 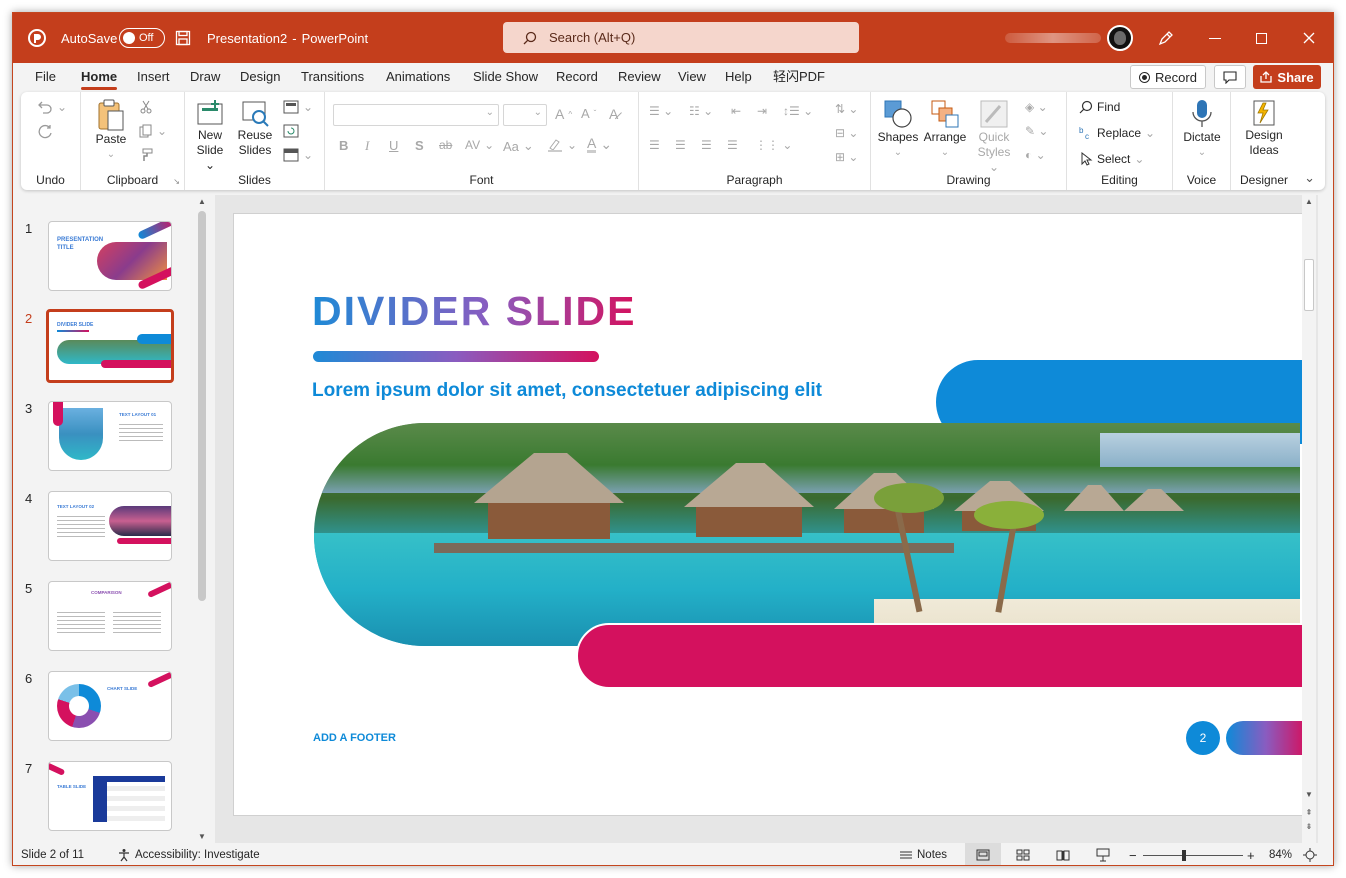 I want to click on slide-thumbnail-2: DIVIDER SLIDE, so click(x=110, y=346).